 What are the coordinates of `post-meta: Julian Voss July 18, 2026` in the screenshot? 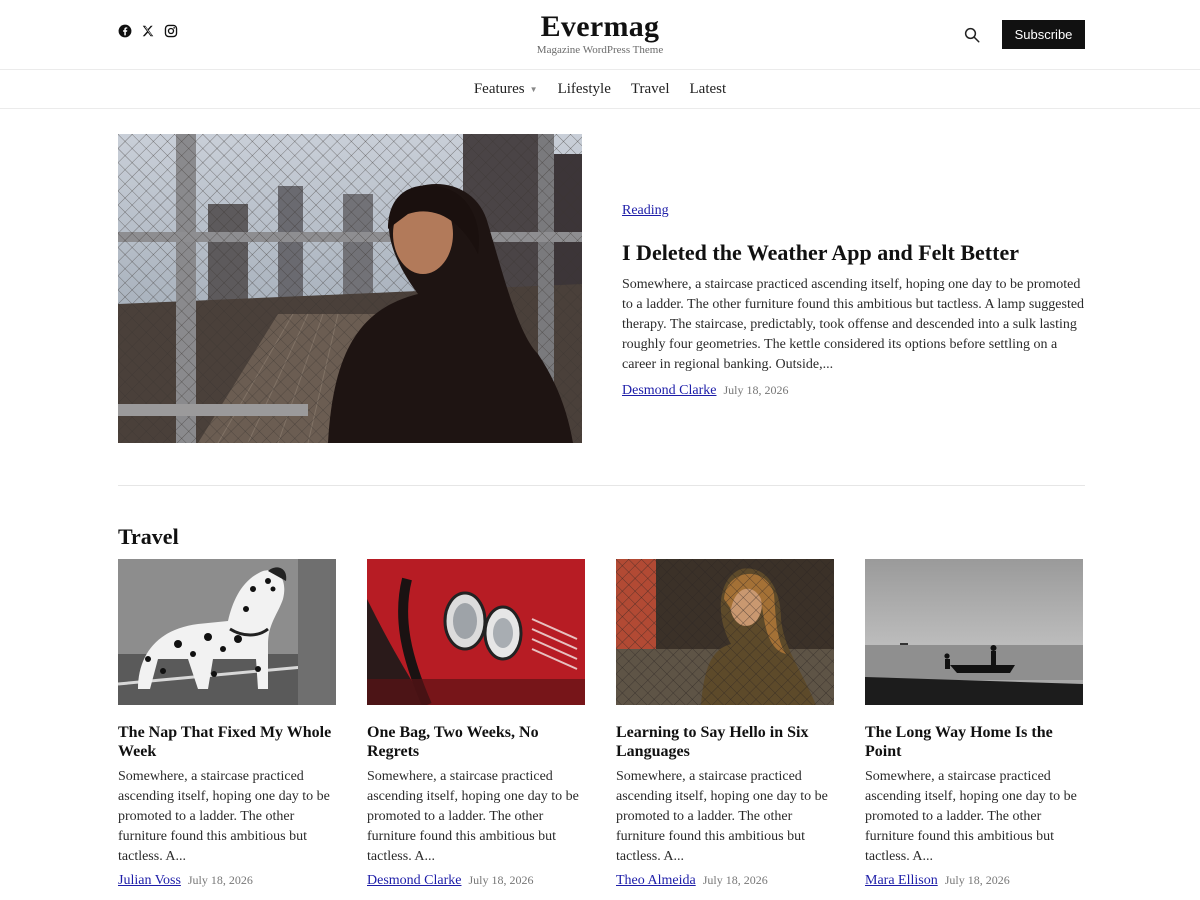 It's located at (227, 881).